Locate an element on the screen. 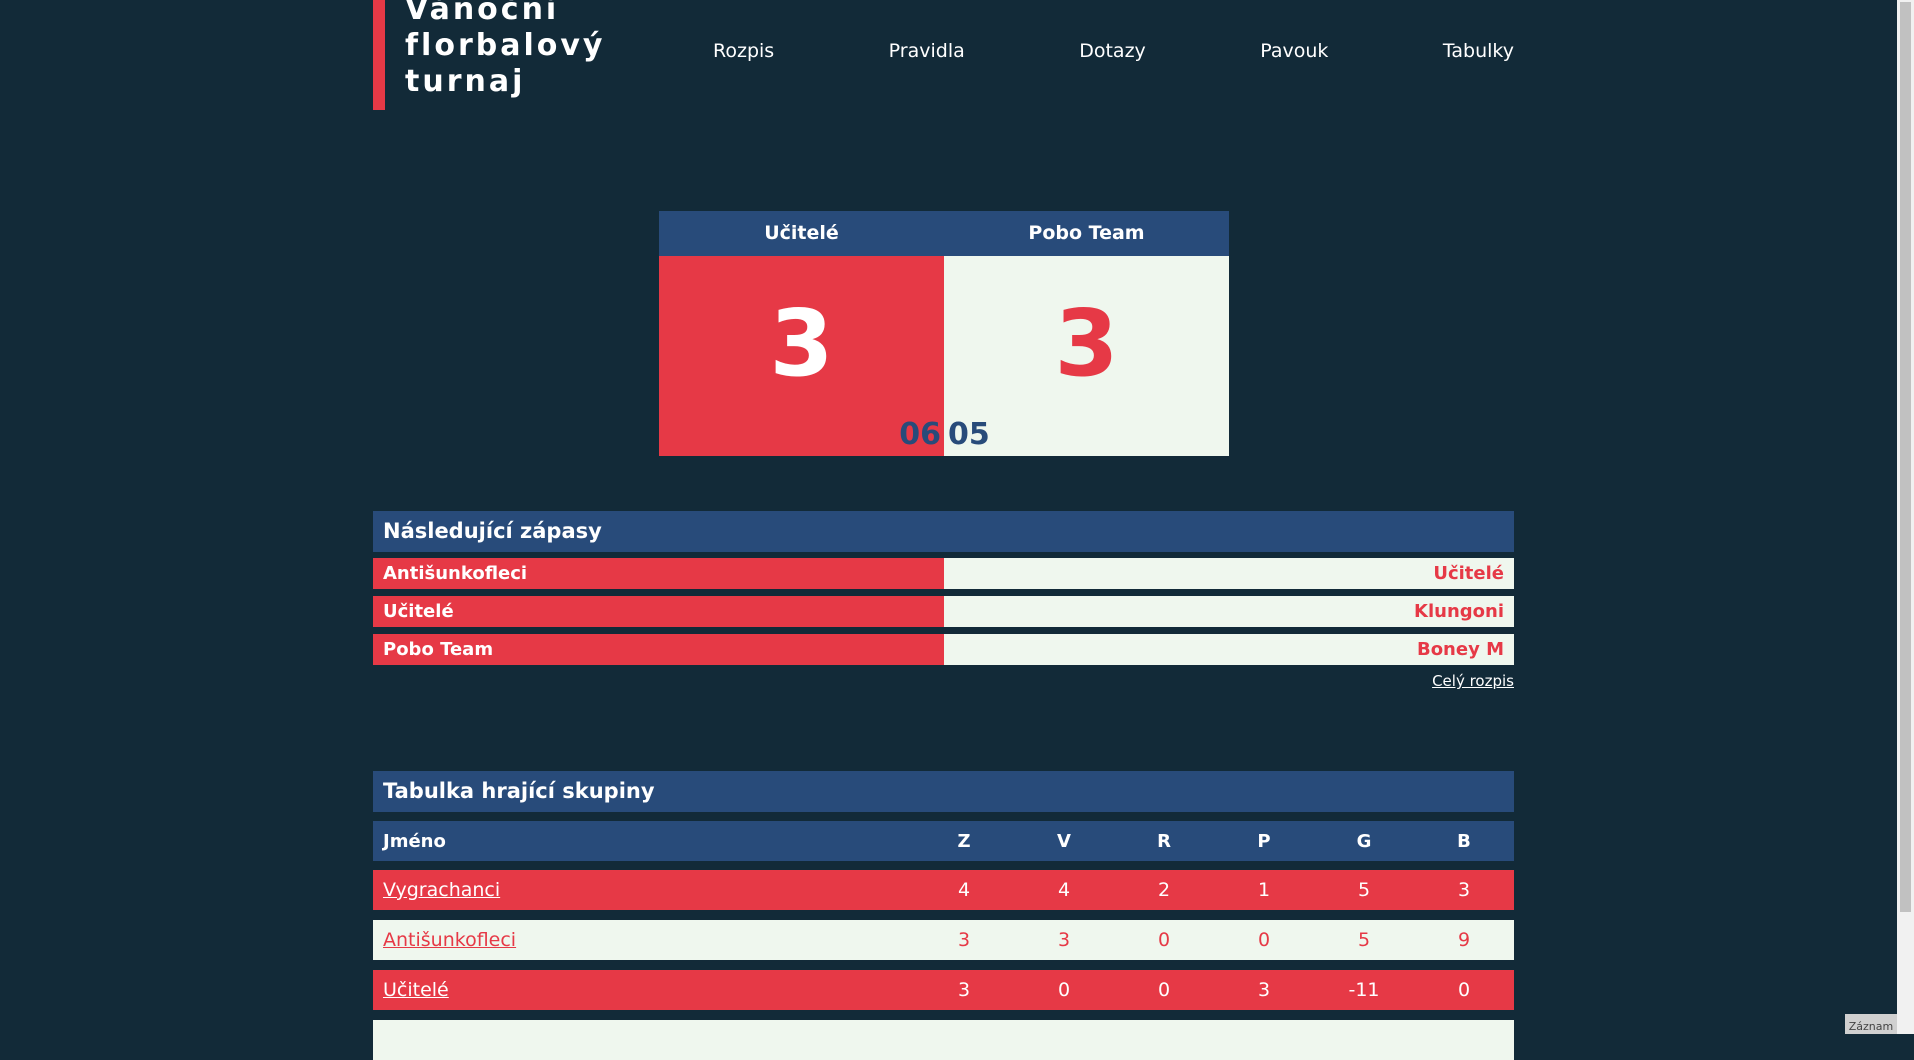 The image size is (1914, 1060). match-away-team: Klungoni is located at coordinates (1229, 611).